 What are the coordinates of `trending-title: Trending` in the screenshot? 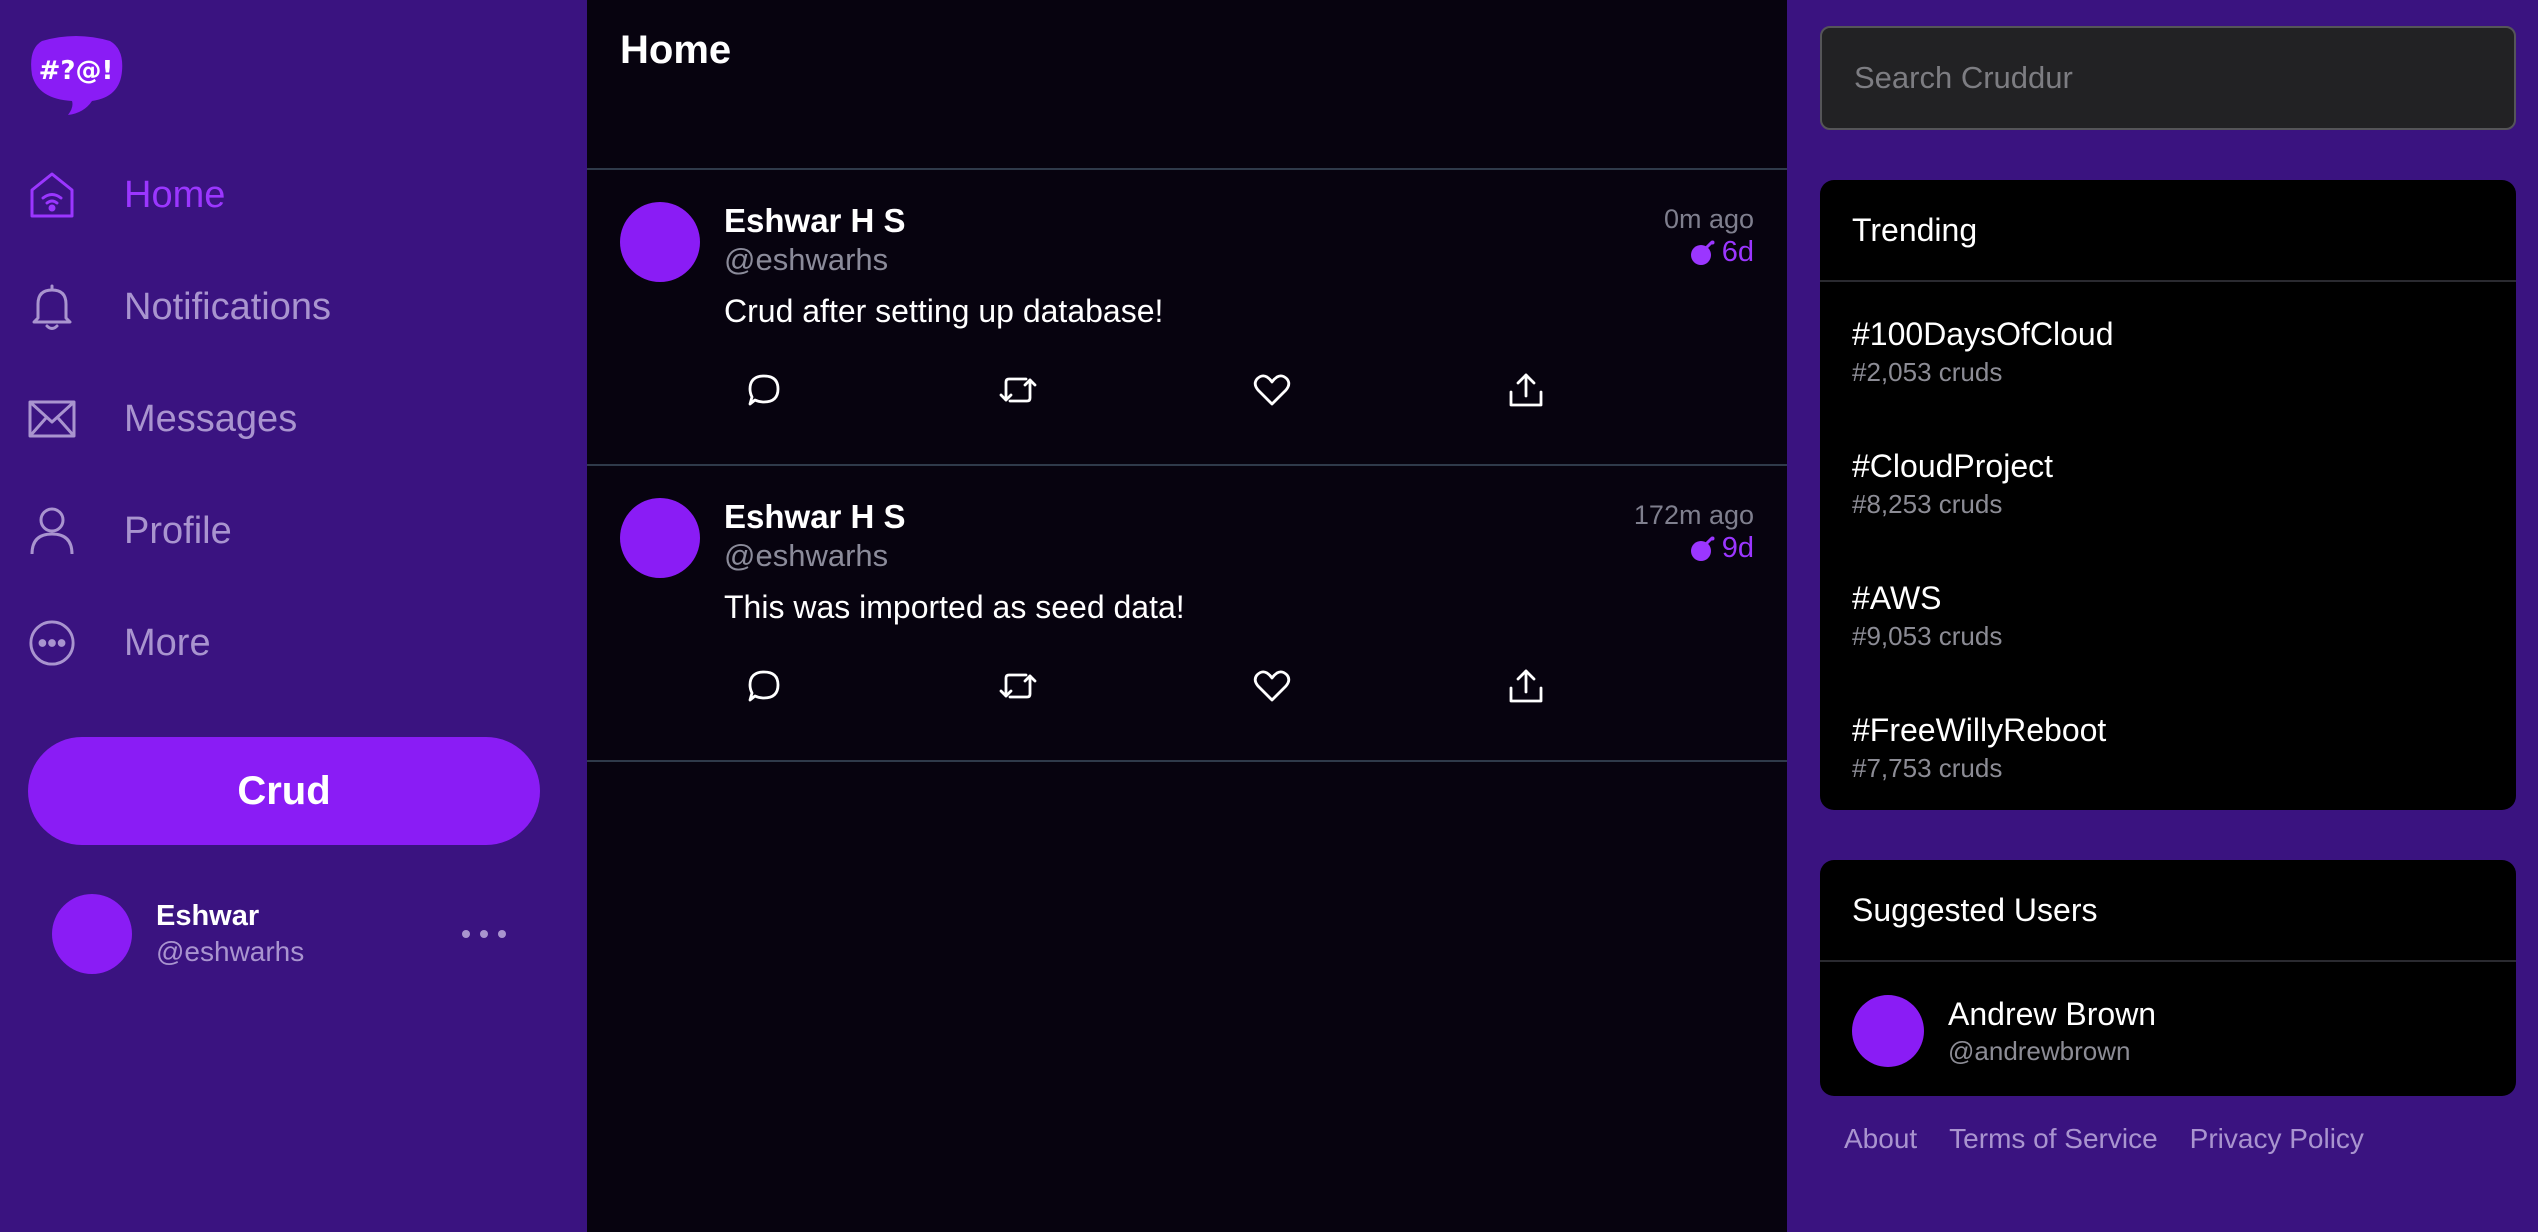 It's located at (2168, 231).